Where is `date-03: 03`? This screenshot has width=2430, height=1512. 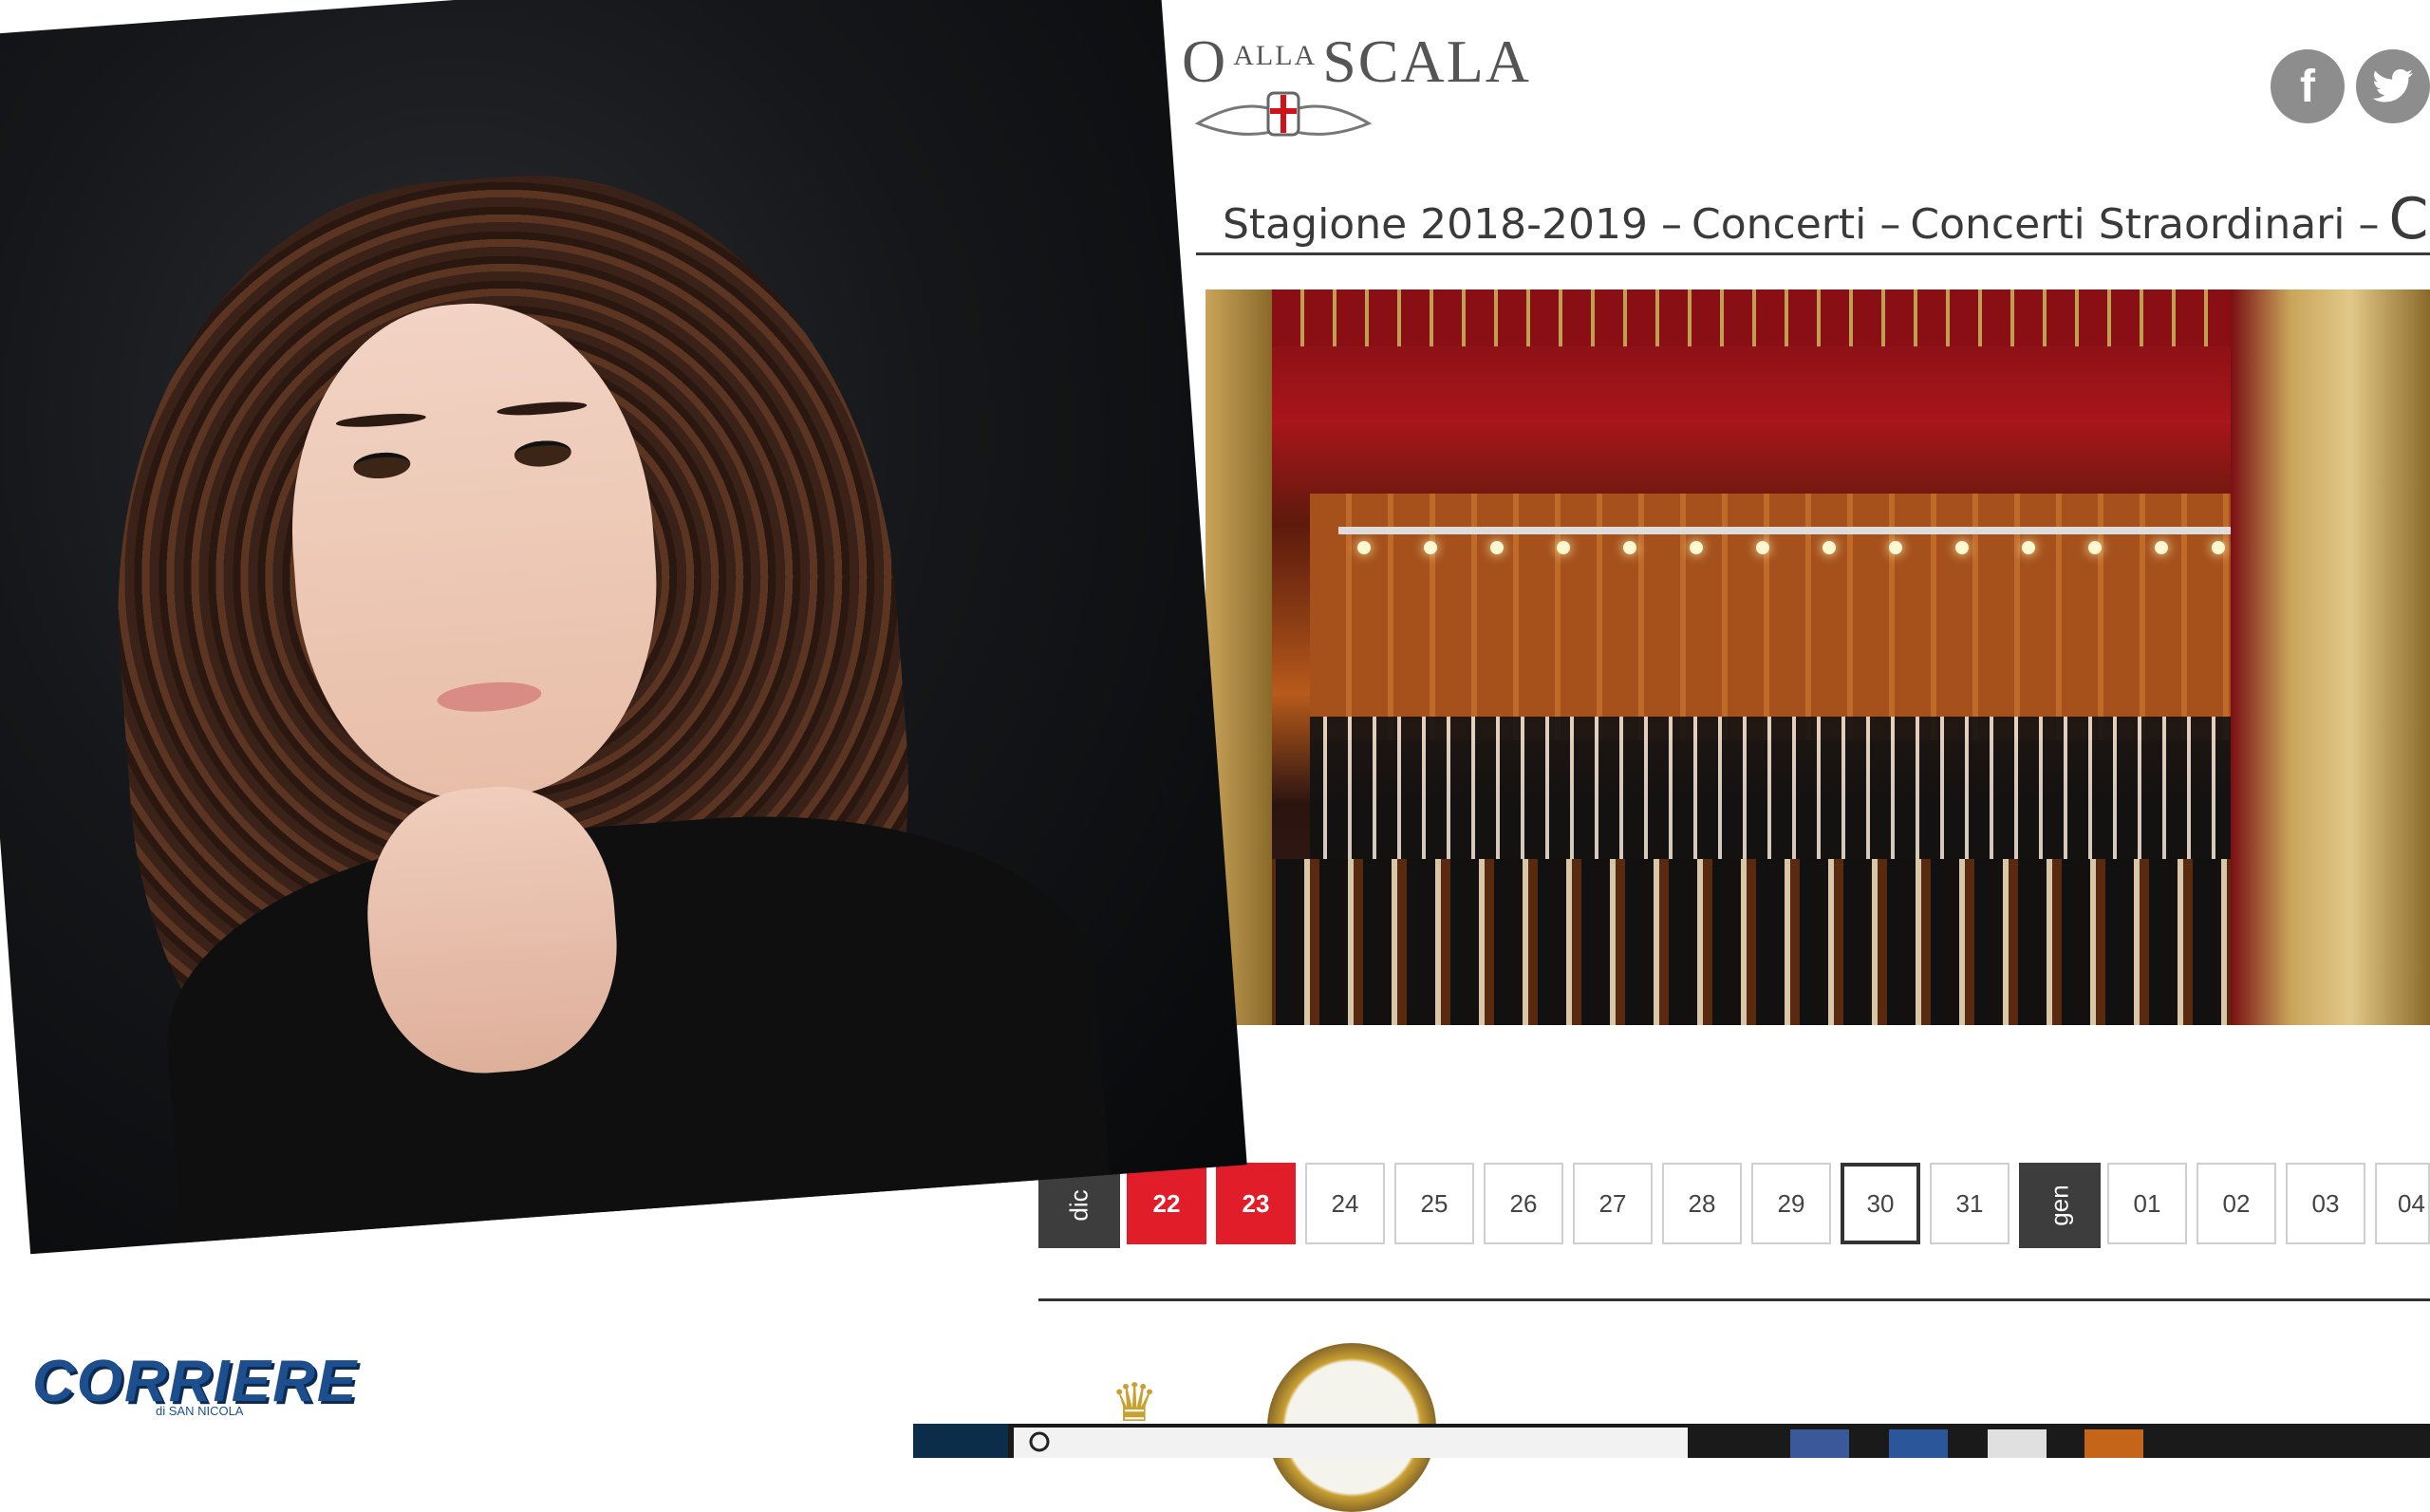 date-03: 03 is located at coordinates (2325, 1203).